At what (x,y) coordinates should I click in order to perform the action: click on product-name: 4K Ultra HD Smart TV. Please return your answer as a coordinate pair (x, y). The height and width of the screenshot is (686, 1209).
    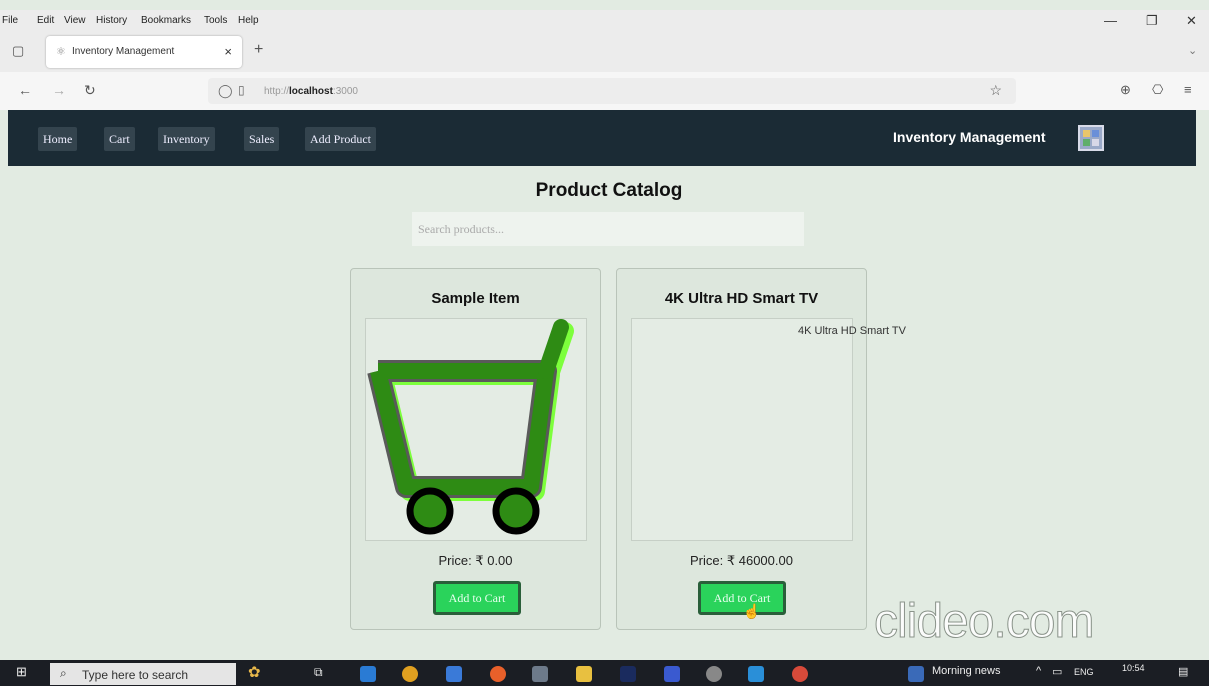
    Looking at the image, I should click on (741, 298).